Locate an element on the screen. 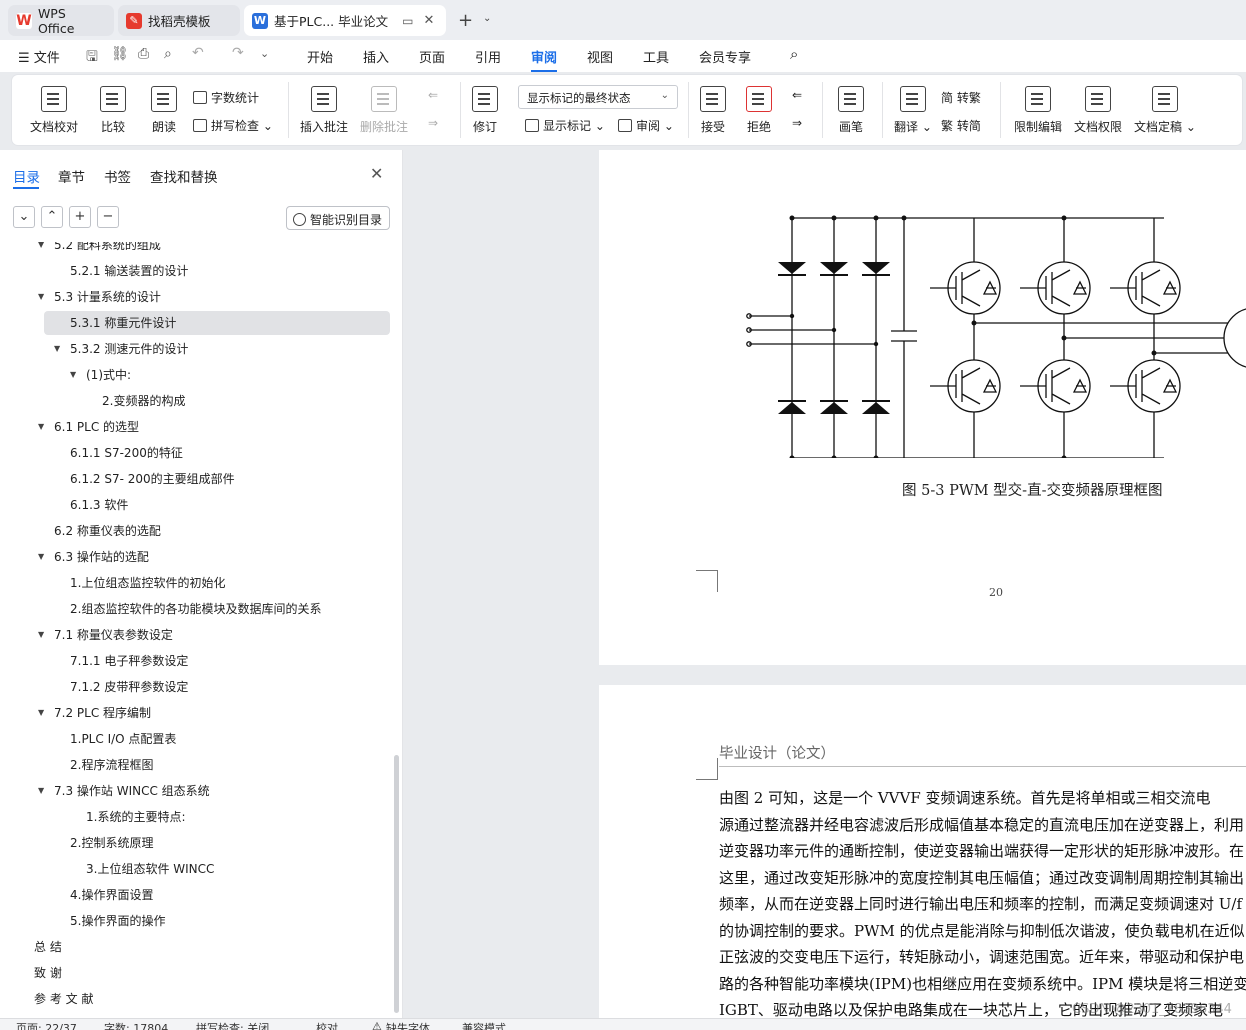 Image resolution: width=1246 pixels, height=1030 pixels. toc-item: 7.1.1 电子秤参数设定 is located at coordinates (217, 661).